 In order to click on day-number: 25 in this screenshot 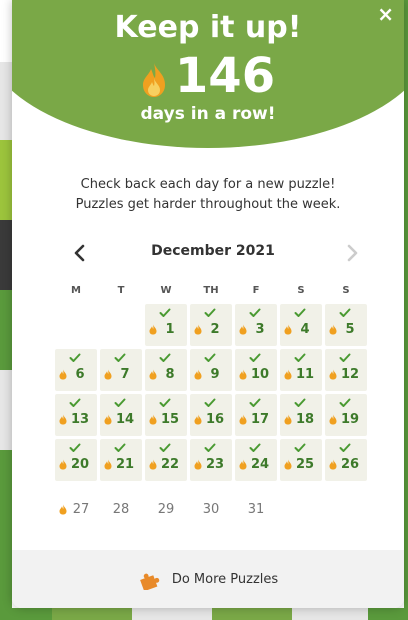, I will do `click(305, 464)`.